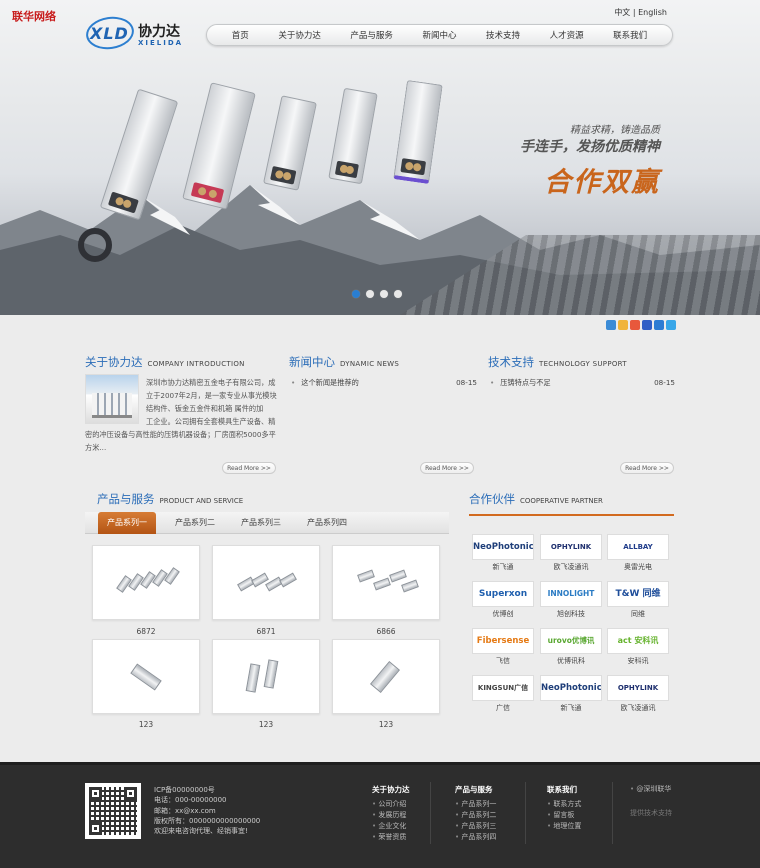 Image resolution: width=760 pixels, height=868 pixels. I want to click on partner-name: 旭创科技, so click(571, 614).